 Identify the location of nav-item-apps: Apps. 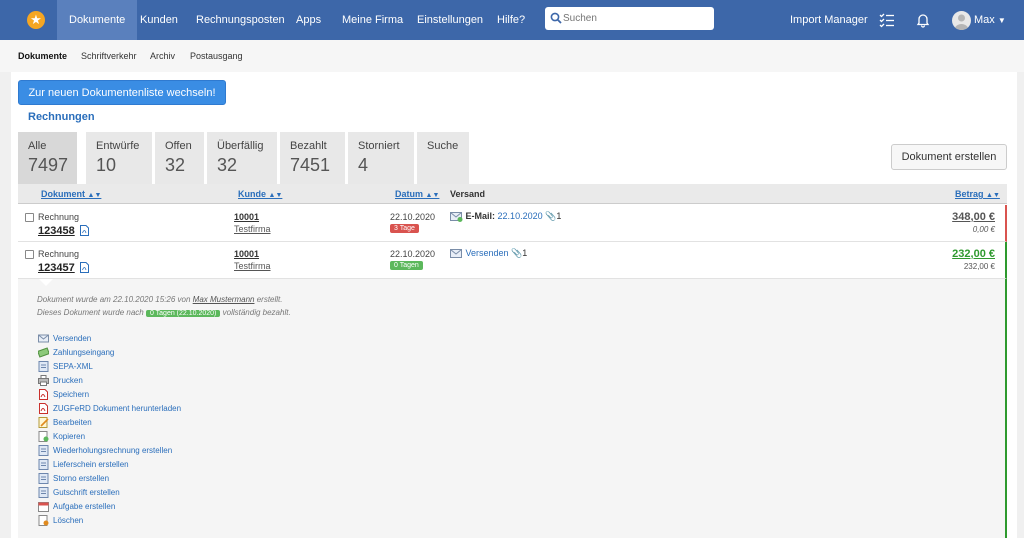
(308, 20).